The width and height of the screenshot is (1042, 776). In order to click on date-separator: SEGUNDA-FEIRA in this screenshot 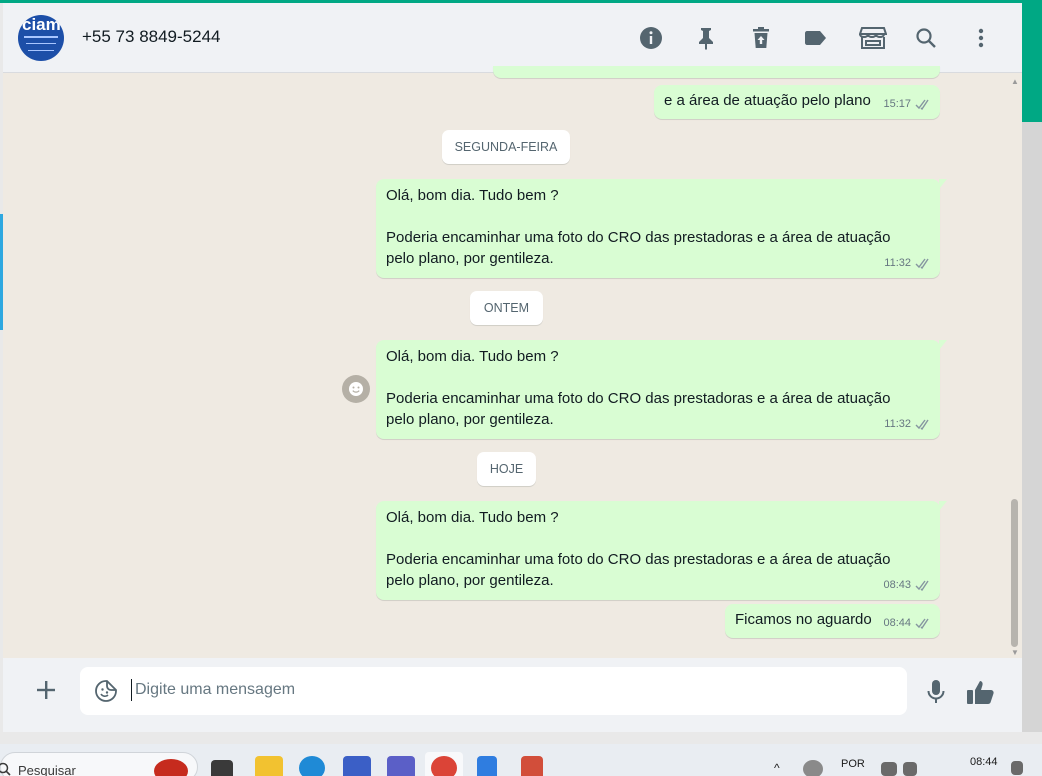, I will do `click(506, 147)`.